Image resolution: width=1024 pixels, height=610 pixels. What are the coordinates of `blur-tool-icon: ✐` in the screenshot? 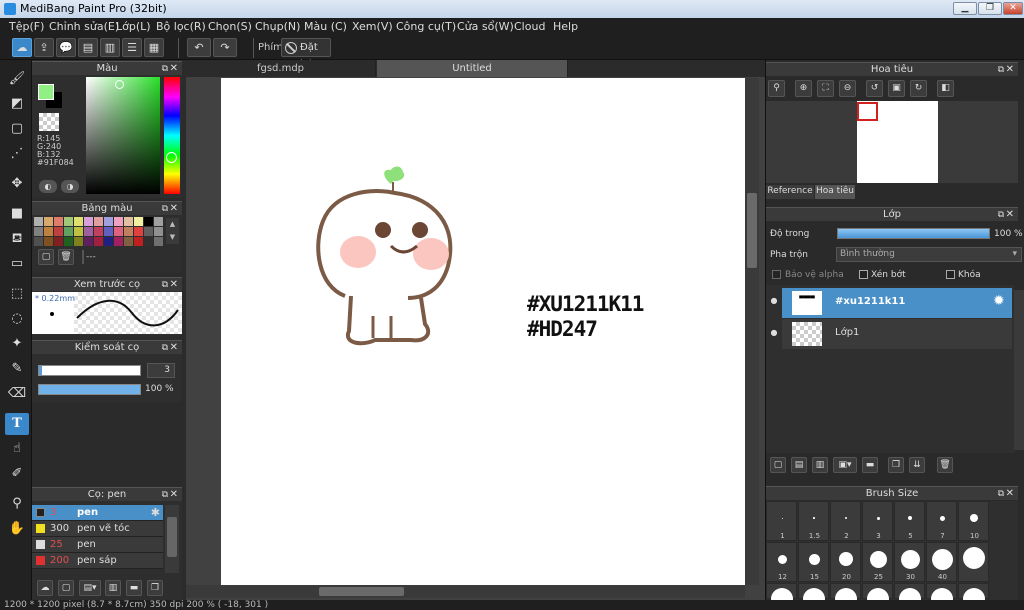 It's located at (17, 474).